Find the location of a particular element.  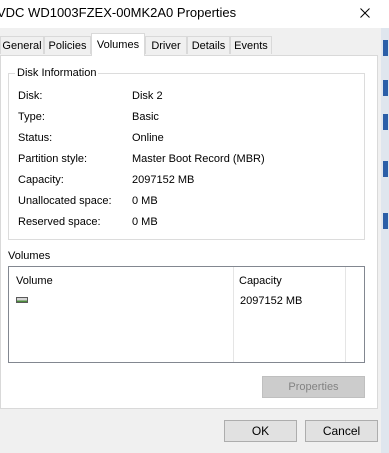

background-window-edge is located at coordinates (385, 240).